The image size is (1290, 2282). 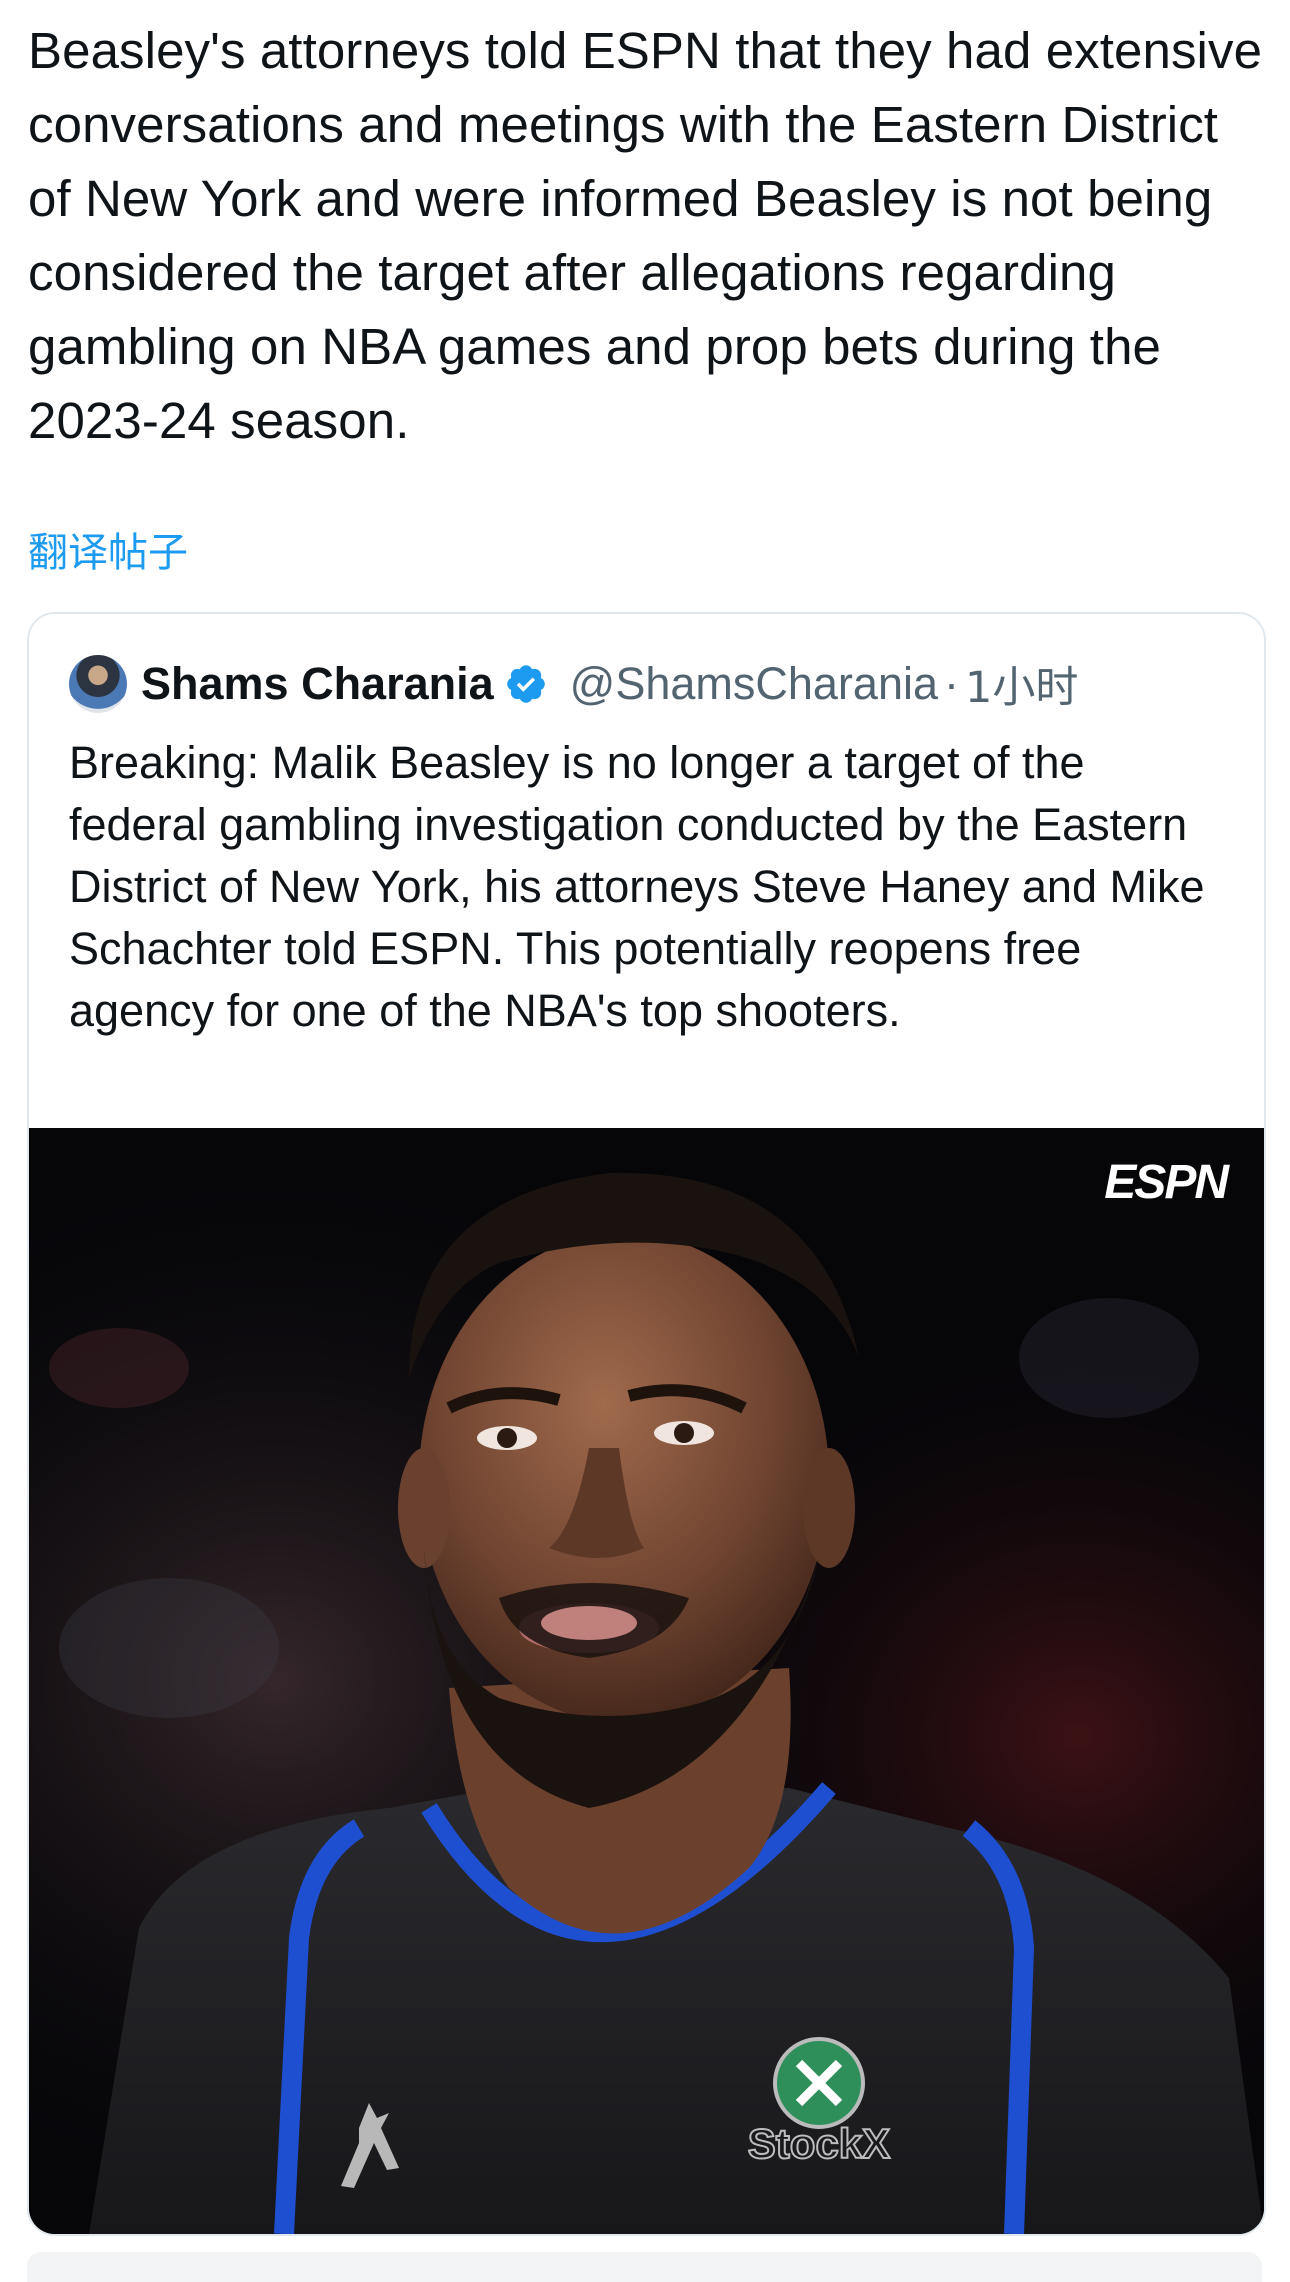 What do you see at coordinates (317, 684) in the screenshot?
I see `author-name: Shams Charania` at bounding box center [317, 684].